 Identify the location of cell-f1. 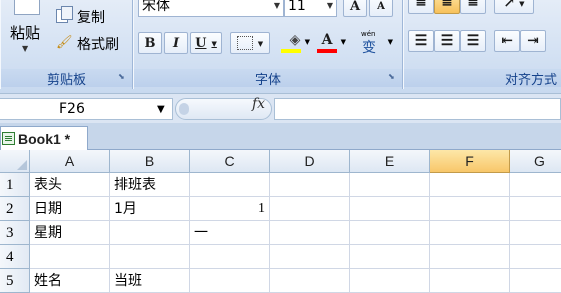
(470, 185).